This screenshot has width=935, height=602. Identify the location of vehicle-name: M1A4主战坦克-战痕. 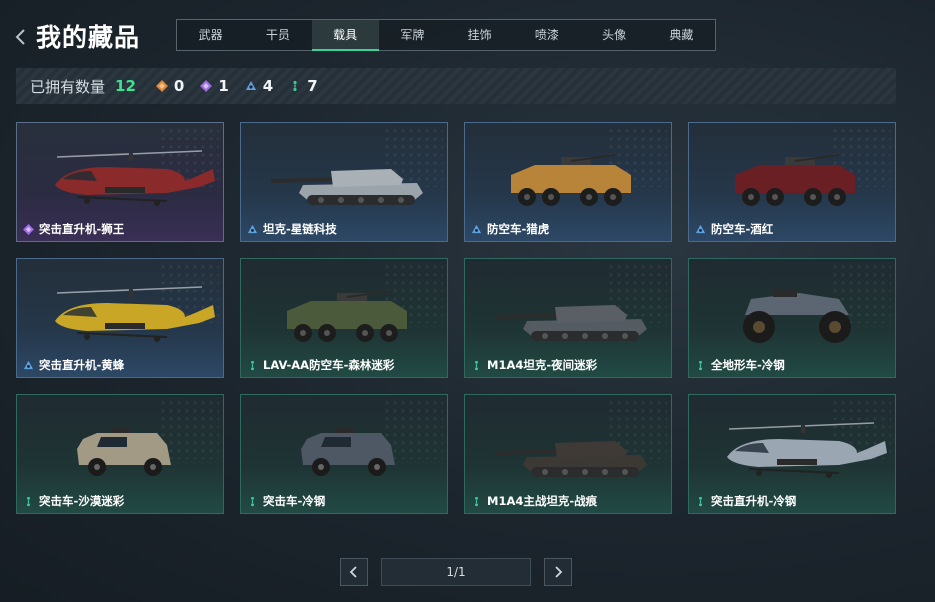
(534, 501).